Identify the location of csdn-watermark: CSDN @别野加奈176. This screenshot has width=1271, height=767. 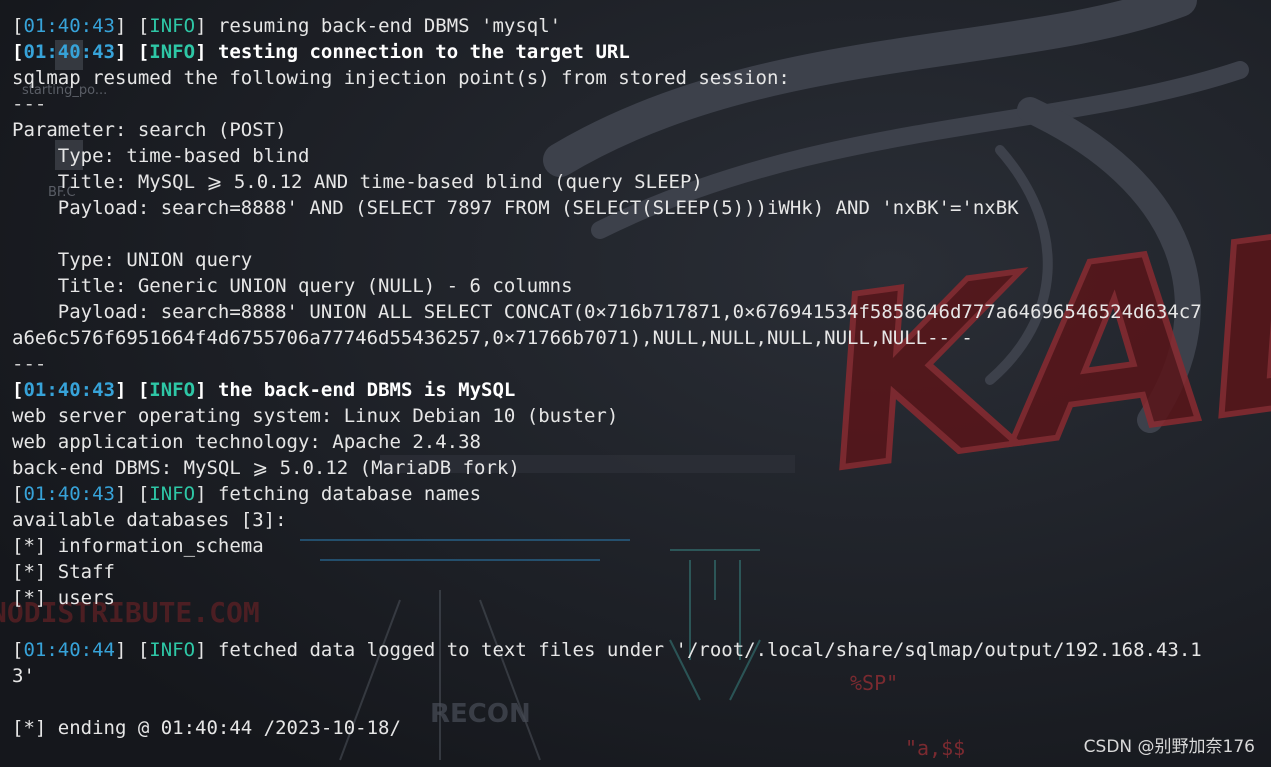
(1169, 747).